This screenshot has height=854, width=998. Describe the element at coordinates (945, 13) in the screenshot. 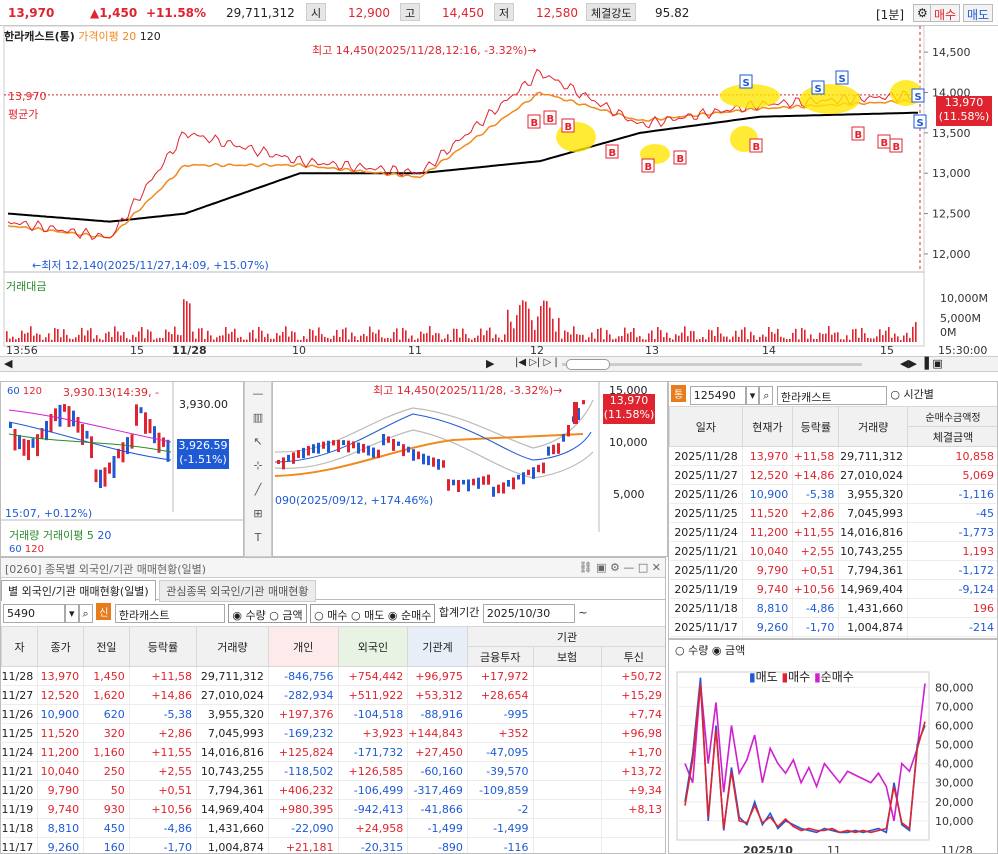

I see `buy-button: 매수` at that location.